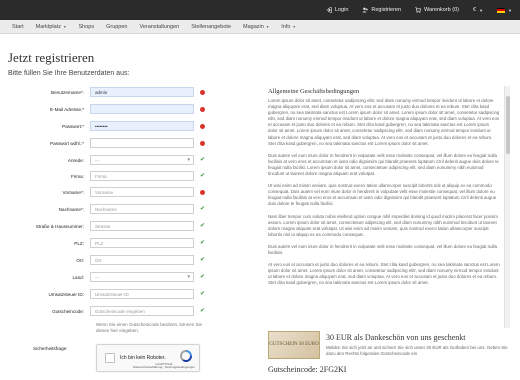 The width and height of the screenshot is (520, 380). Describe the element at coordinates (507, 207) in the screenshot. I see `terms-scrollbar` at that location.